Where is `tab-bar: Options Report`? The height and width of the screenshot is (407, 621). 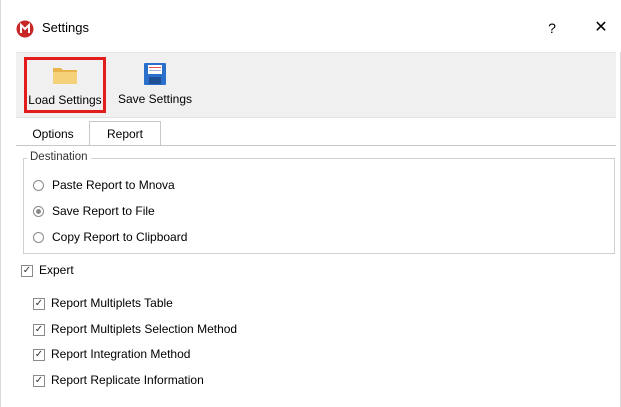
tab-bar: Options Report is located at coordinates (316, 134).